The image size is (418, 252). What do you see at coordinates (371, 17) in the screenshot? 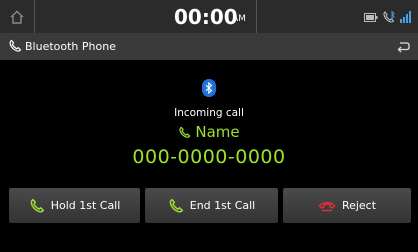
I see `battery-icon` at bounding box center [371, 17].